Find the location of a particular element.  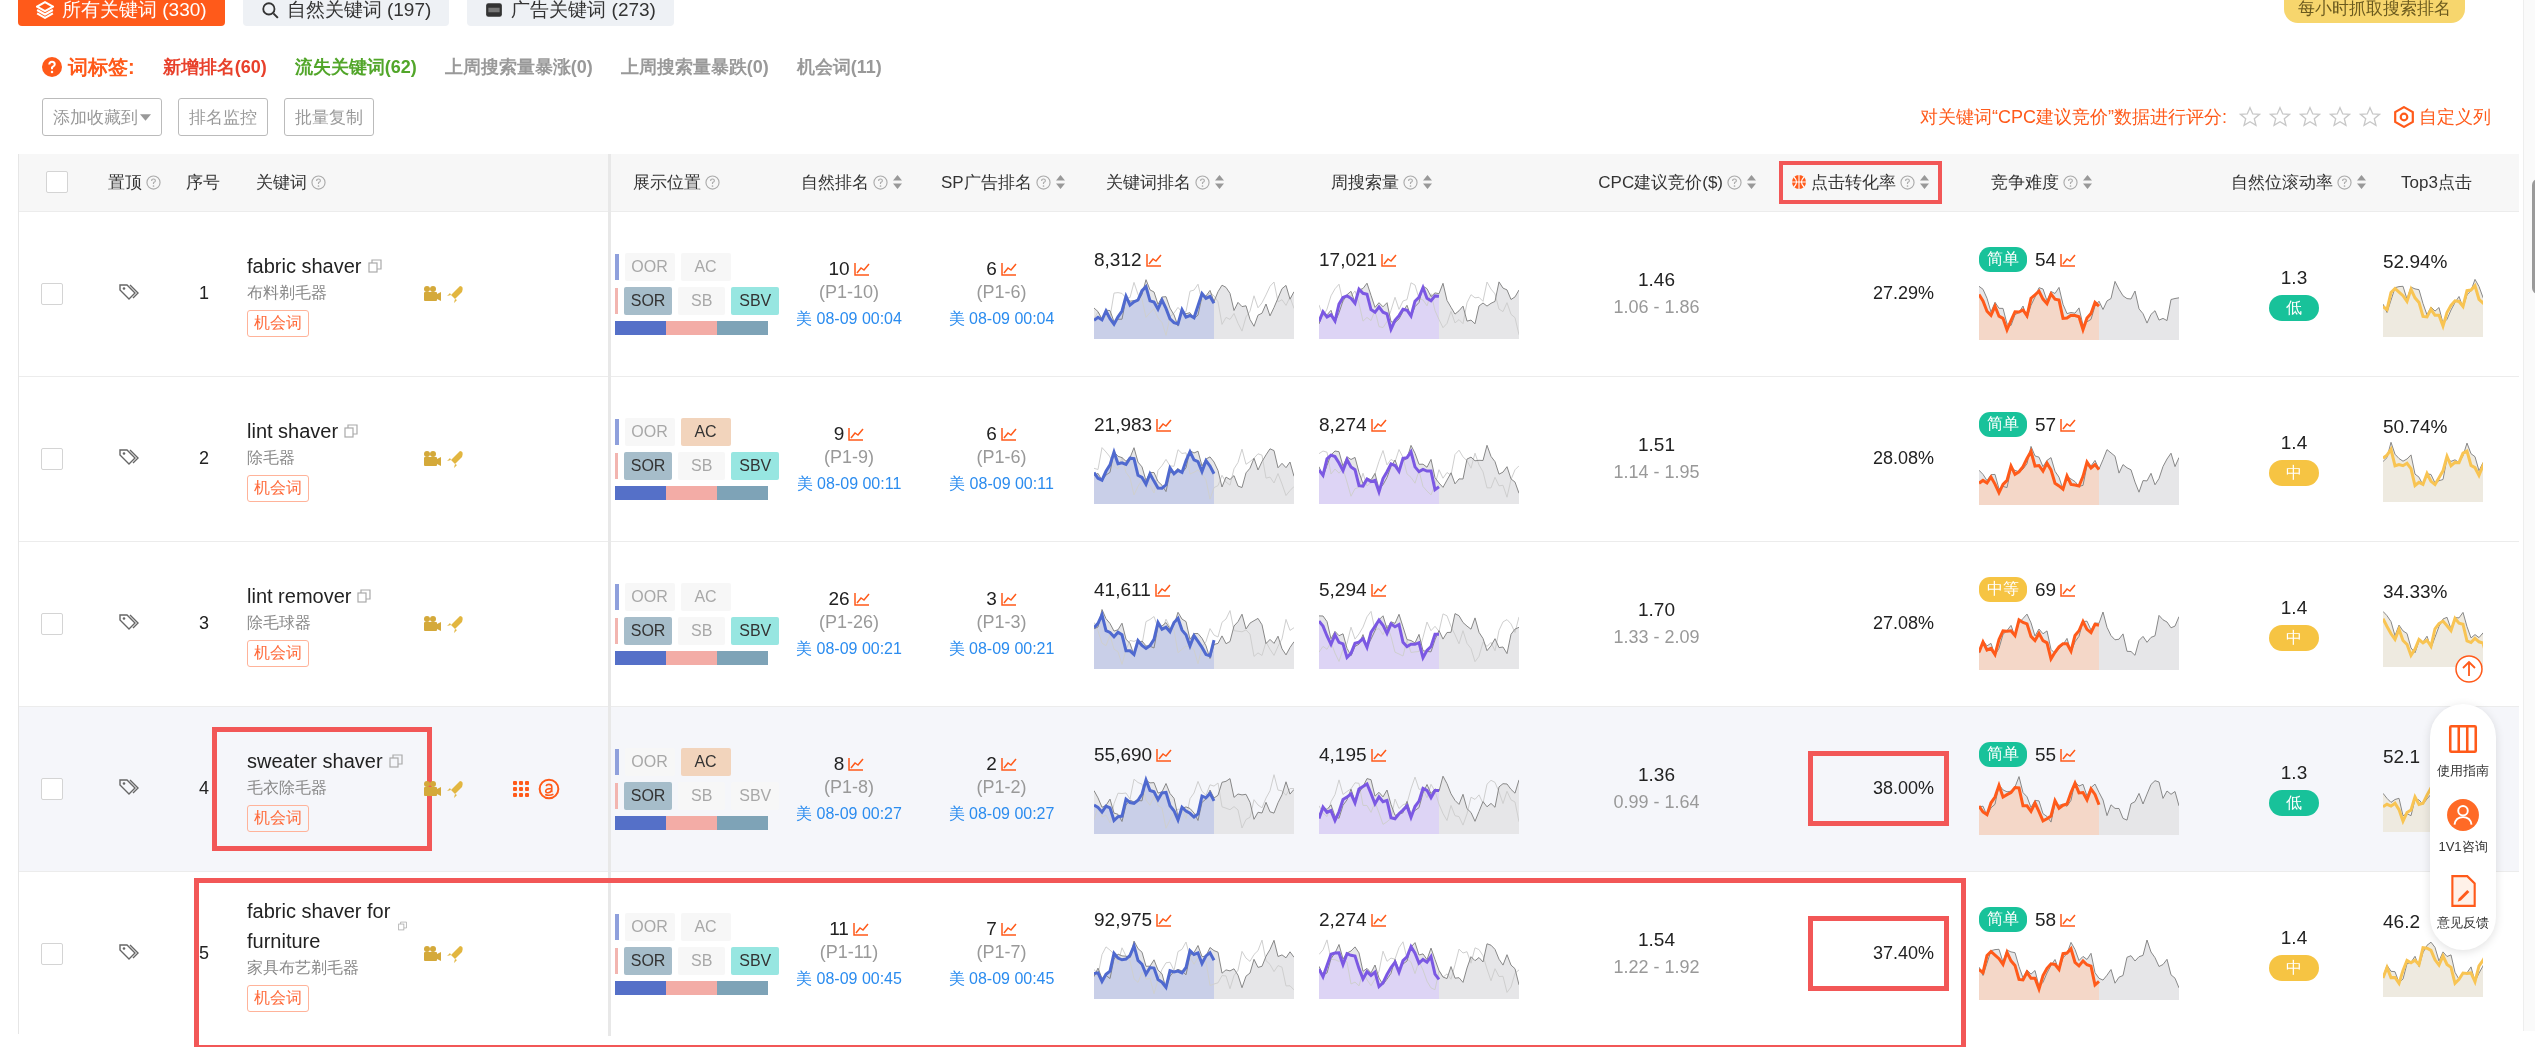

row-number: 2 is located at coordinates (204, 458).